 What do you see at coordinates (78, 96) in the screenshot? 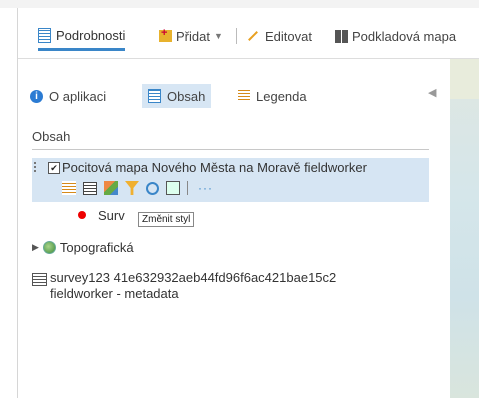
I see `tab-about-label: O aplikaci` at bounding box center [78, 96].